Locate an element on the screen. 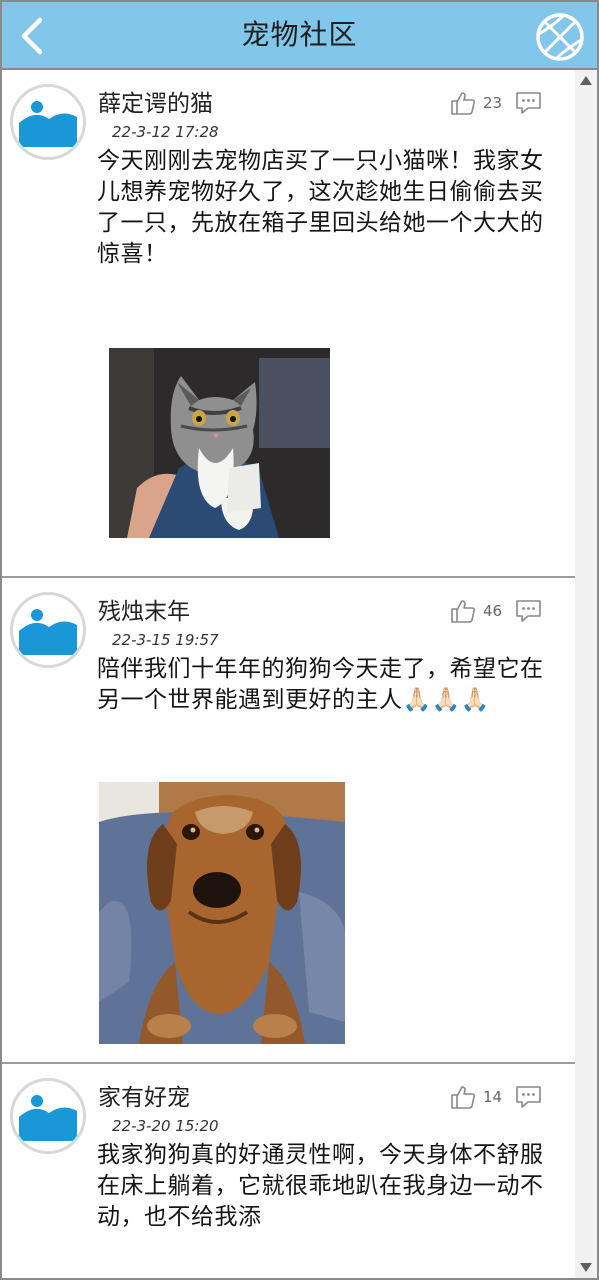 The height and width of the screenshot is (1280, 599). post-actions: 23 is located at coordinates (500, 104).